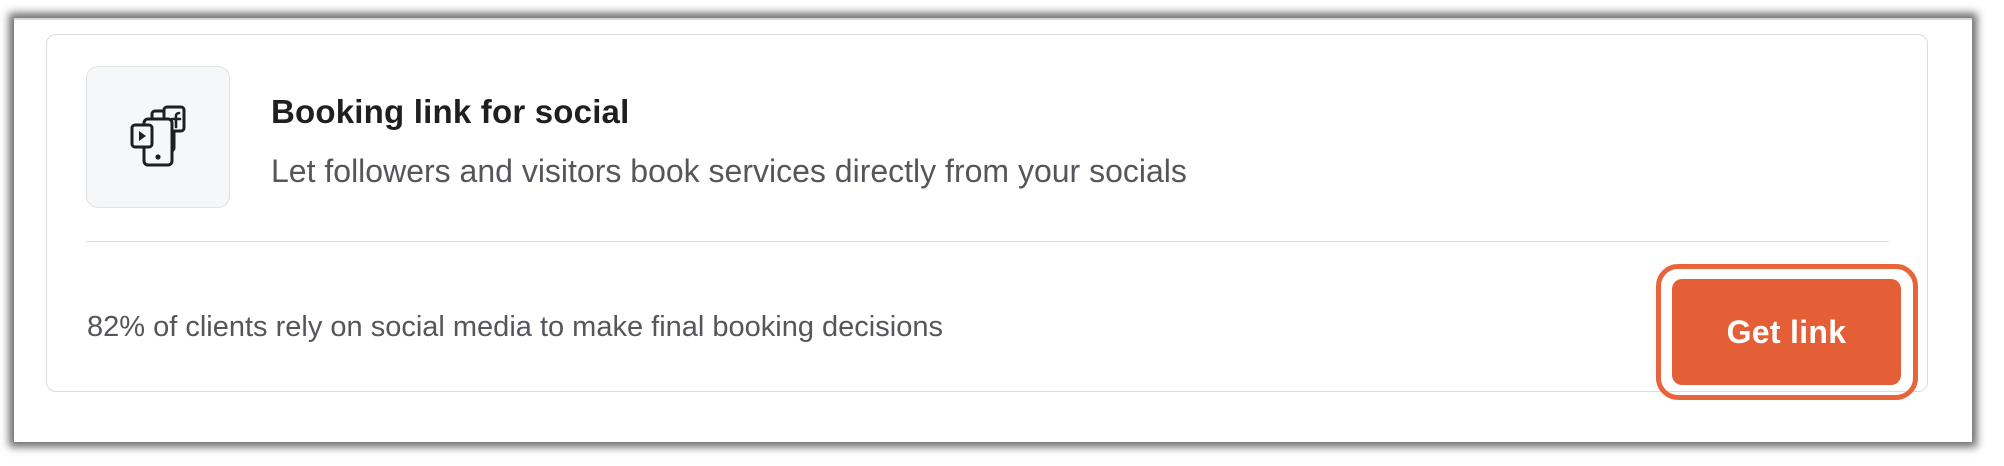  I want to click on social-devices-icon, so click(158, 136).